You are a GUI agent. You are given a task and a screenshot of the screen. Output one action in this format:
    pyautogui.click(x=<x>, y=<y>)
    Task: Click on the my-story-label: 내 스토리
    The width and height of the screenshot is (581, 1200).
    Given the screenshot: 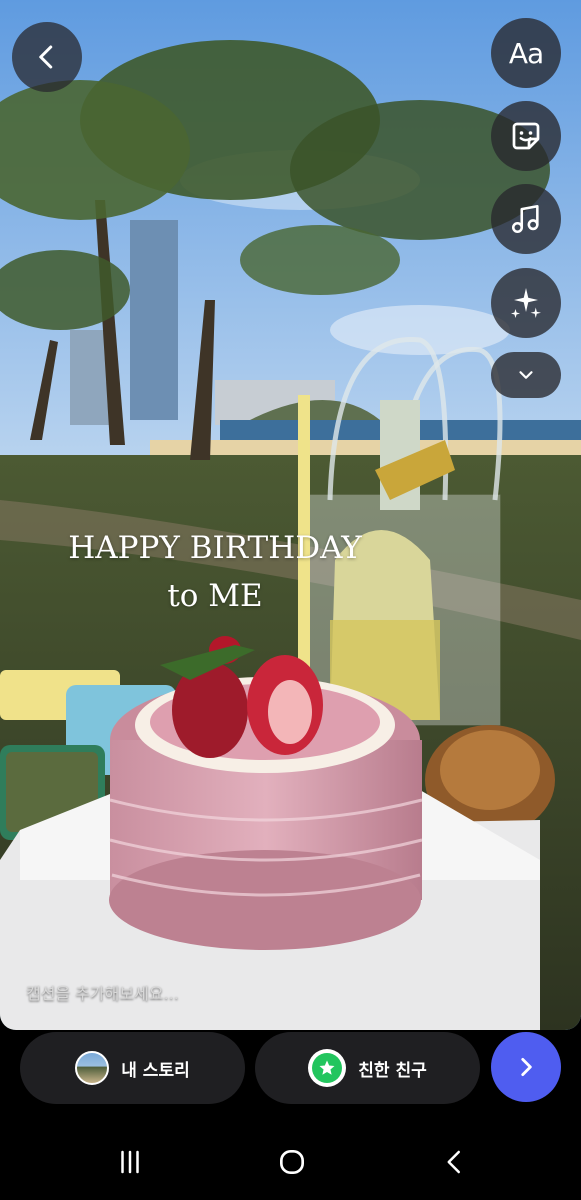 What is the action you would take?
    pyautogui.click(x=155, y=1070)
    